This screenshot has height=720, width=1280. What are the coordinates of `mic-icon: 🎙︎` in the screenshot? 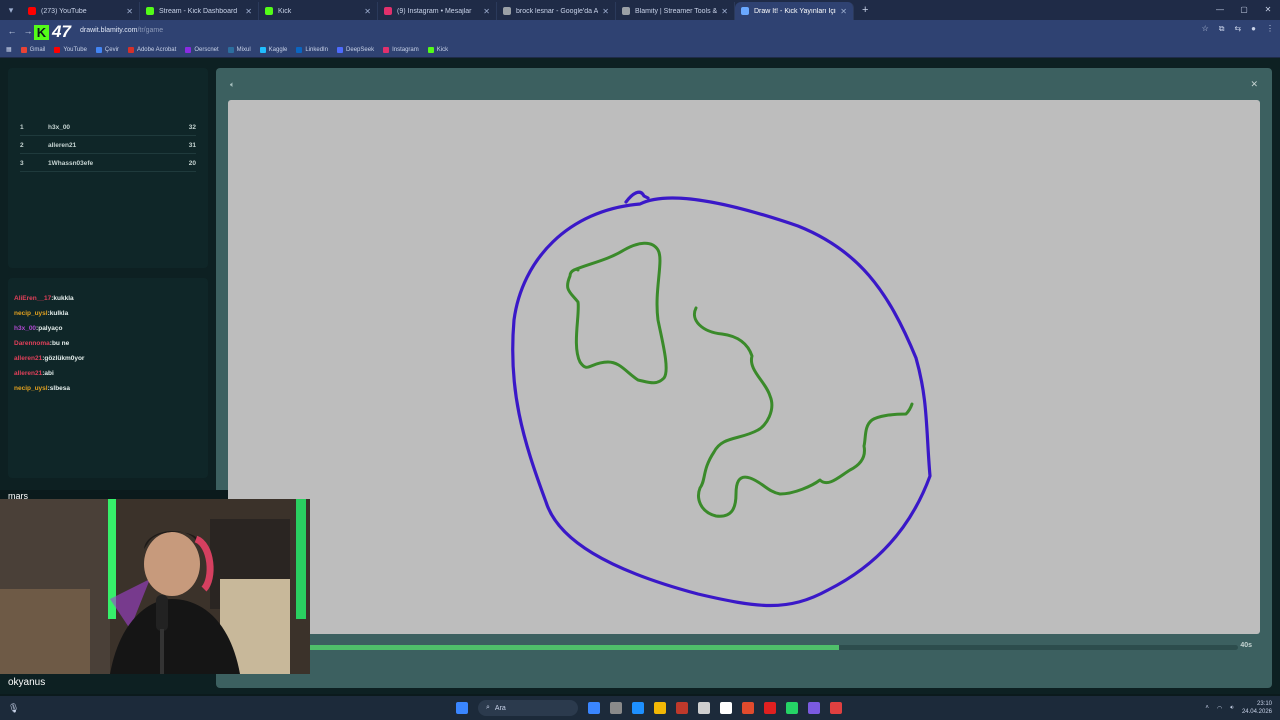 It's located at (13, 708).